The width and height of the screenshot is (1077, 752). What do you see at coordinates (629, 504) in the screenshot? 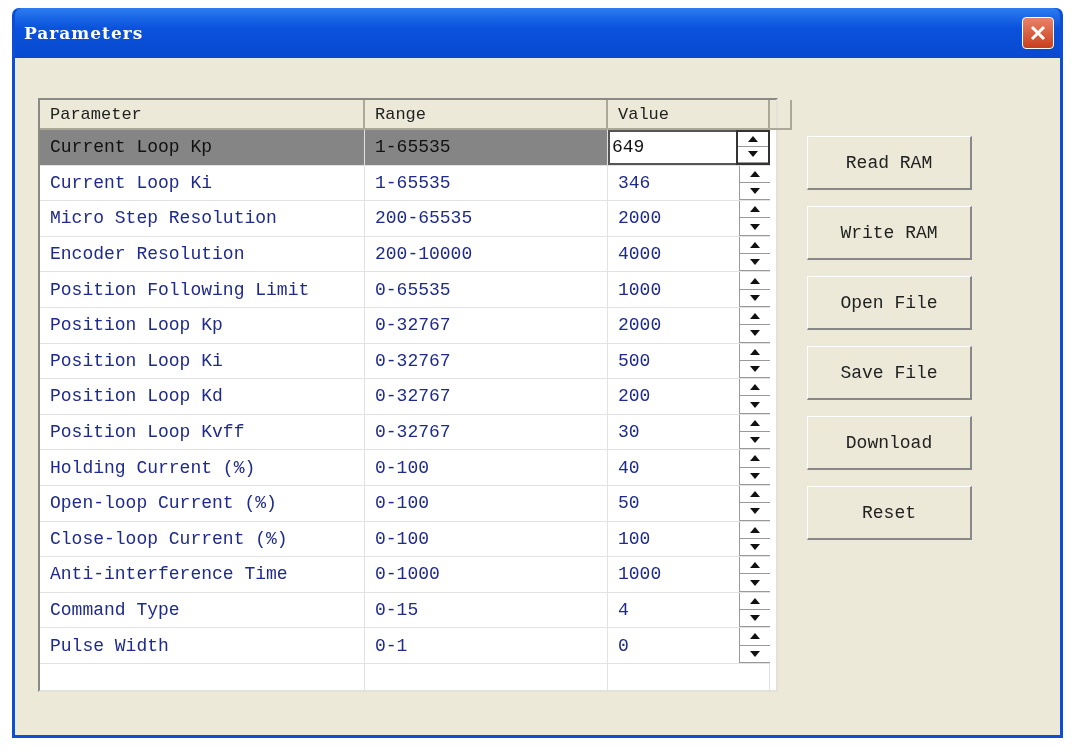
I see `table-cell-text: 50` at bounding box center [629, 504].